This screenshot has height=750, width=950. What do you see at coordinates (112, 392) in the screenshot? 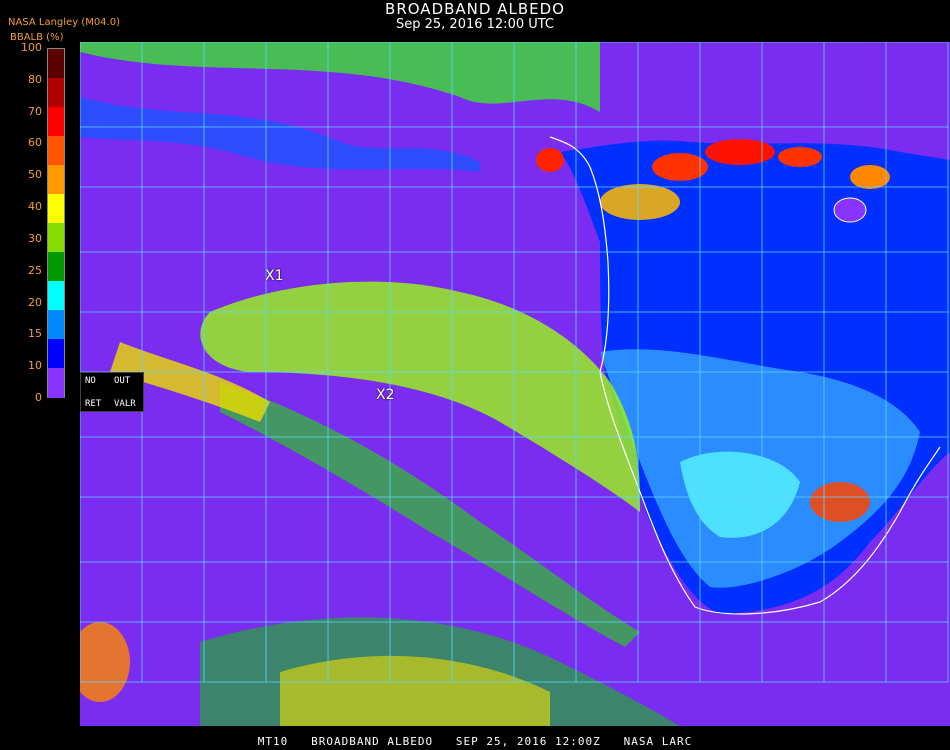
I see `no-data-key: NO OUT RET VALR` at bounding box center [112, 392].